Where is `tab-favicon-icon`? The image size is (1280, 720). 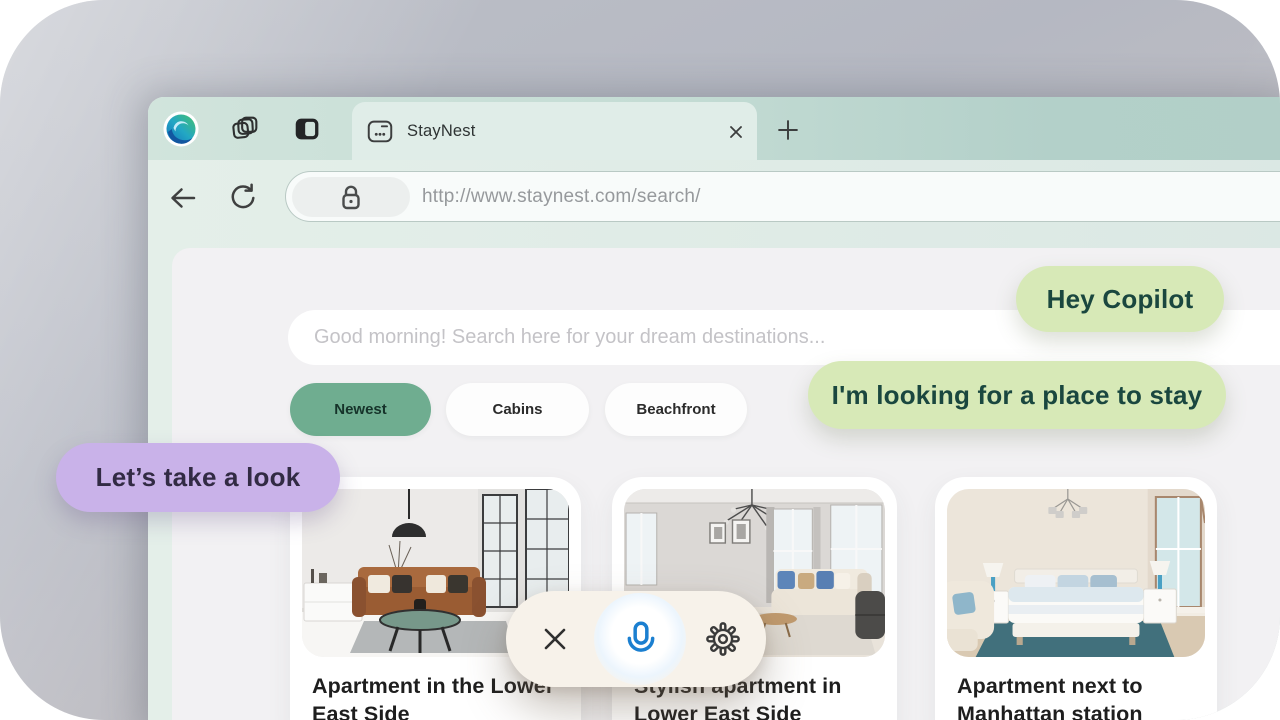
tab-favicon-icon is located at coordinates (380, 131).